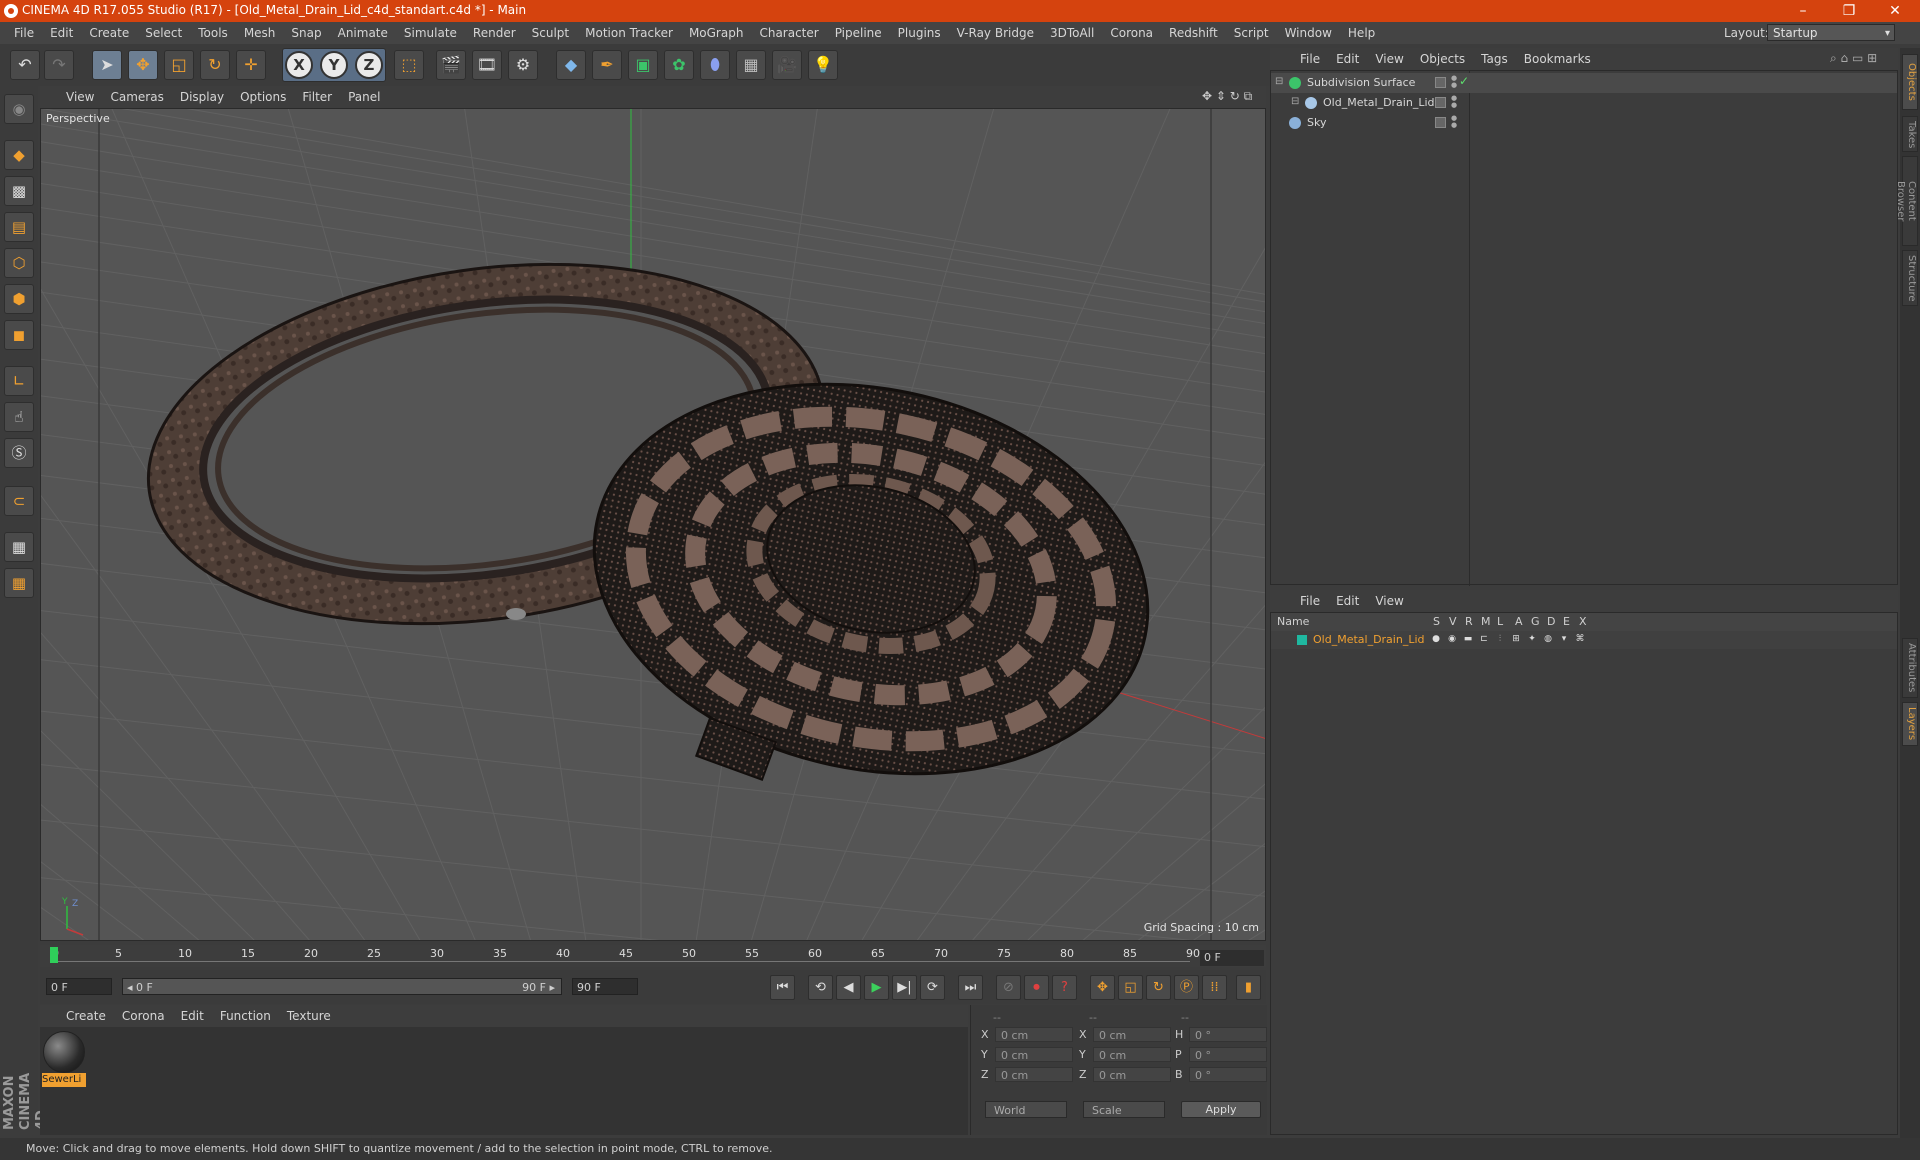  What do you see at coordinates (1379, 102) in the screenshot?
I see `object-name: Old_Metal_Drain_Lid` at bounding box center [1379, 102].